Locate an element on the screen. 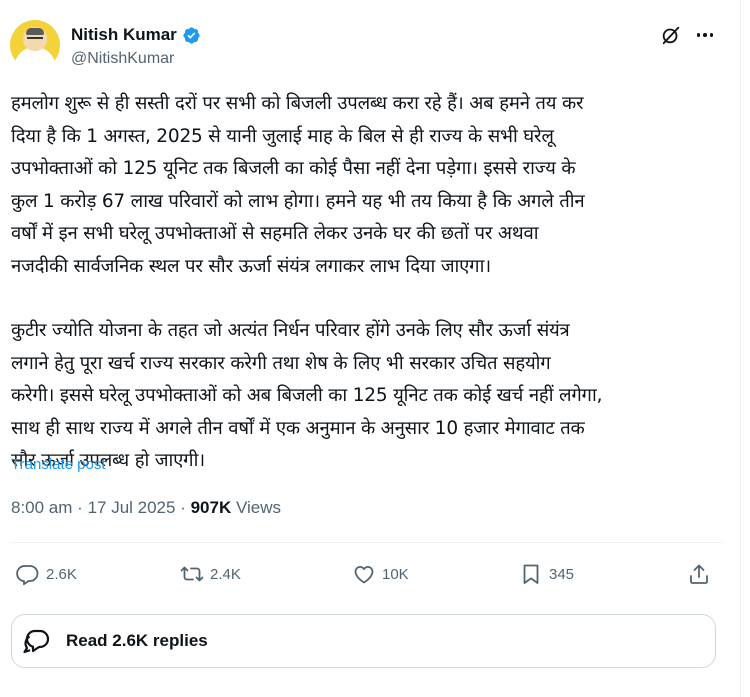  post-date: 17 Jul 2025 is located at coordinates (132, 507).